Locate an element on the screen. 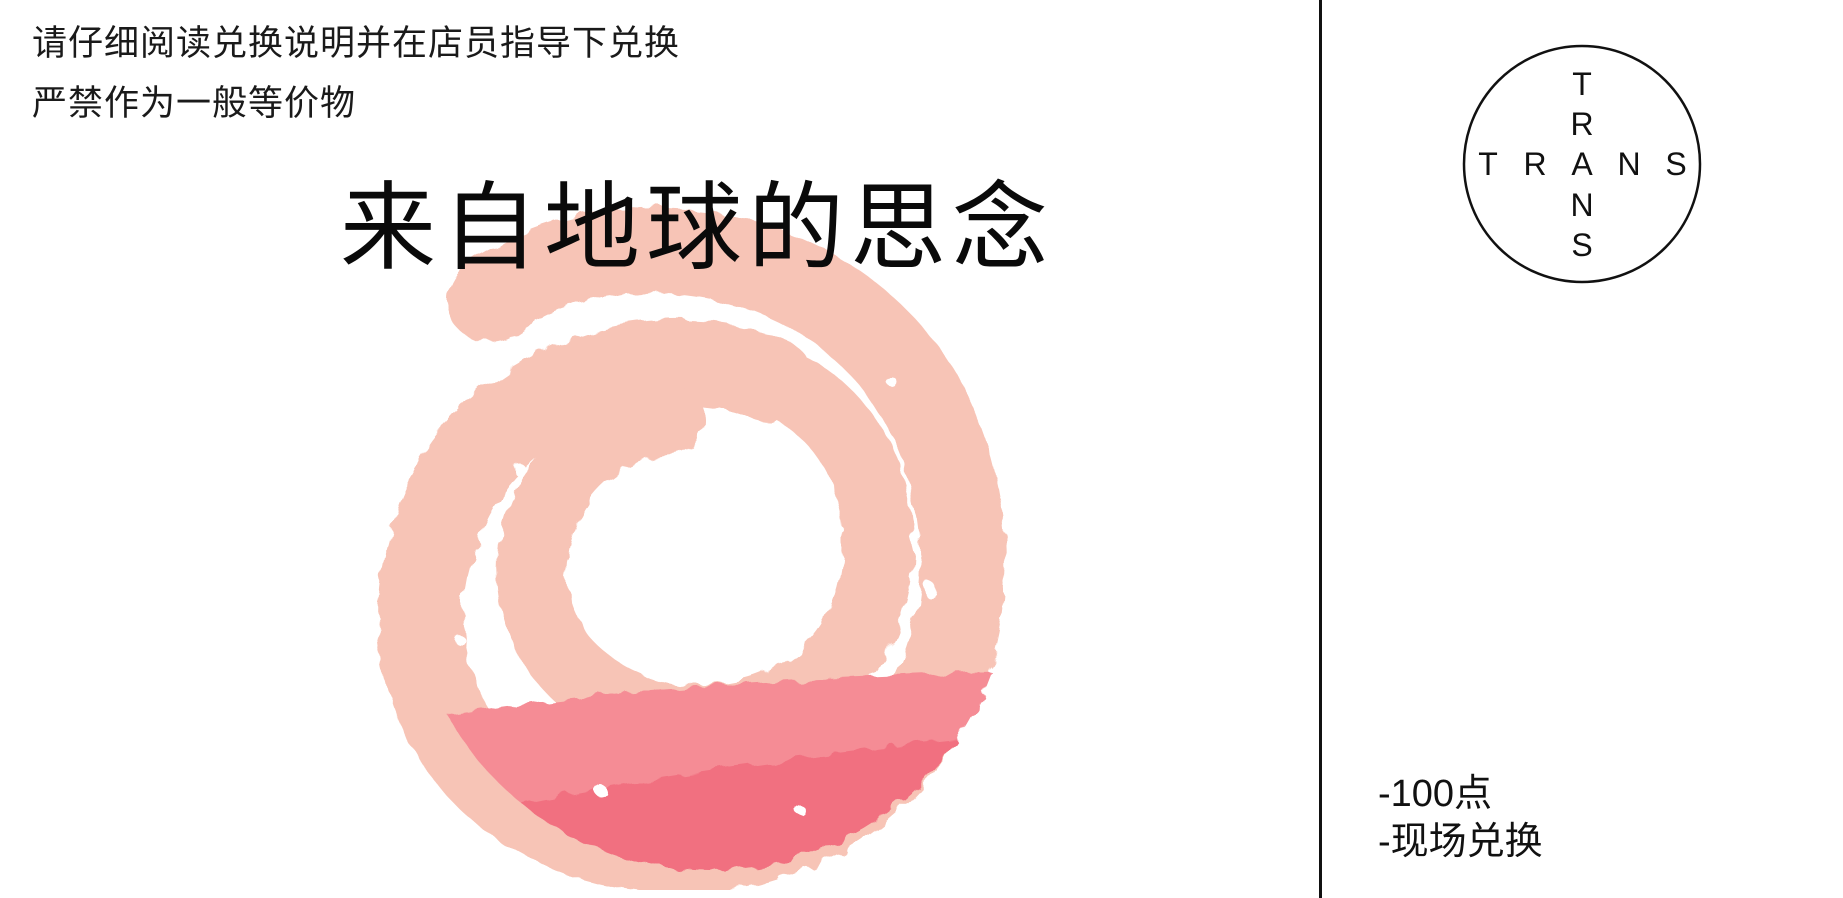 This screenshot has width=1843, height=898. trans-logo: T R A N S T R N S is located at coordinates (1582, 164).